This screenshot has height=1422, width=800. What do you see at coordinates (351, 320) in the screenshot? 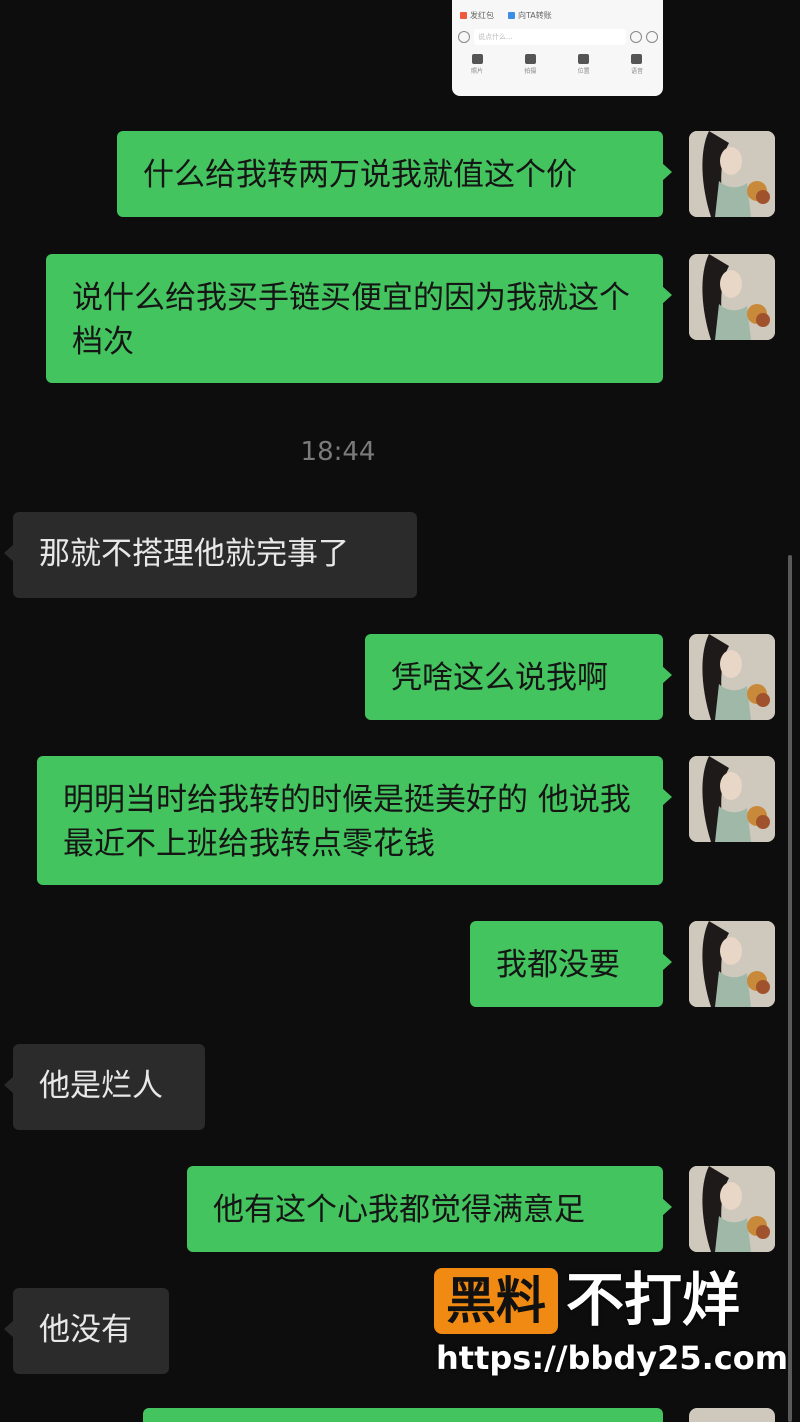
I see `message-text: 说什么给我买手链买便宜的因为我就这个档次` at bounding box center [351, 320].